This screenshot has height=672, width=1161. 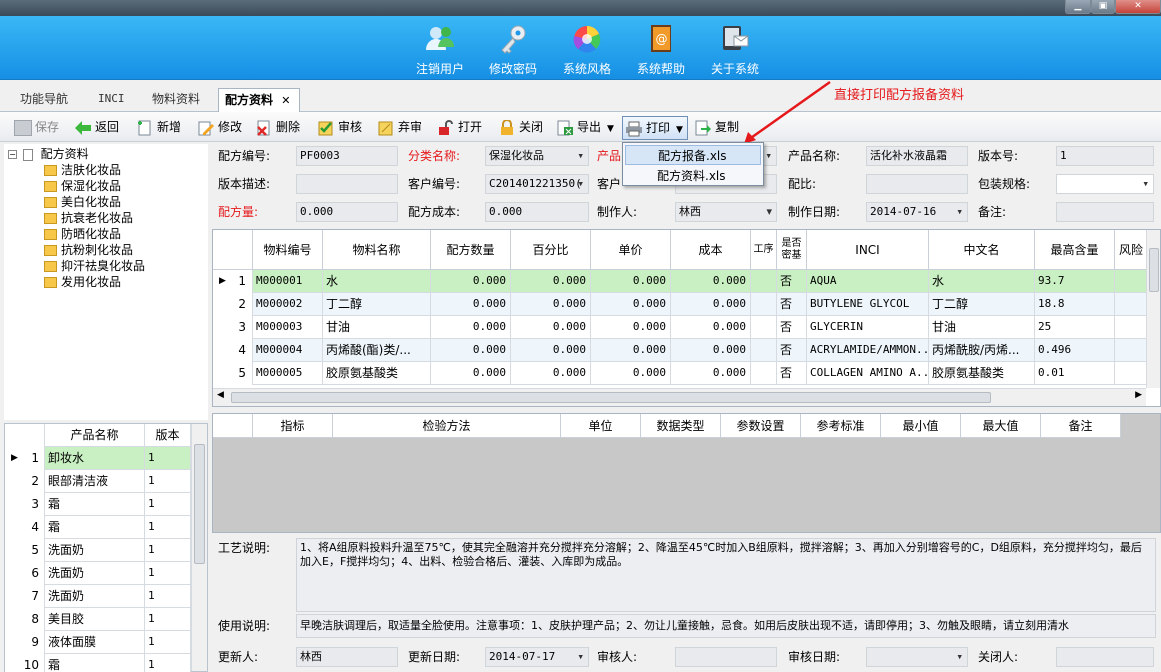 What do you see at coordinates (792, 250) in the screenshot?
I see `column-header: 是否密基` at bounding box center [792, 250].